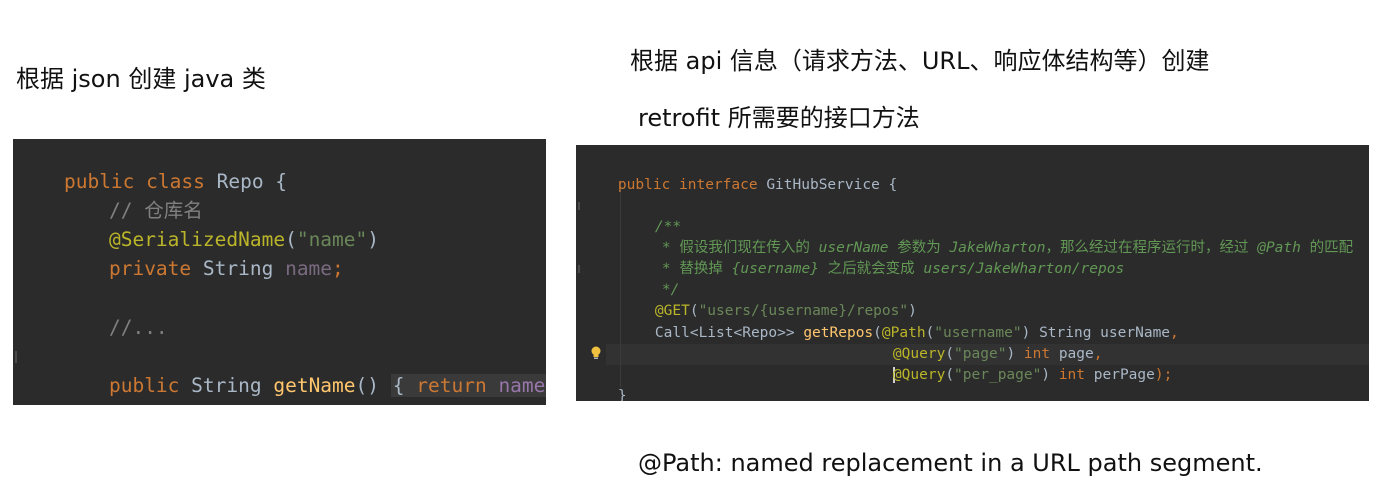 Image resolution: width=1374 pixels, height=487 pixels. I want to click on field-name: name, so click(309, 268).